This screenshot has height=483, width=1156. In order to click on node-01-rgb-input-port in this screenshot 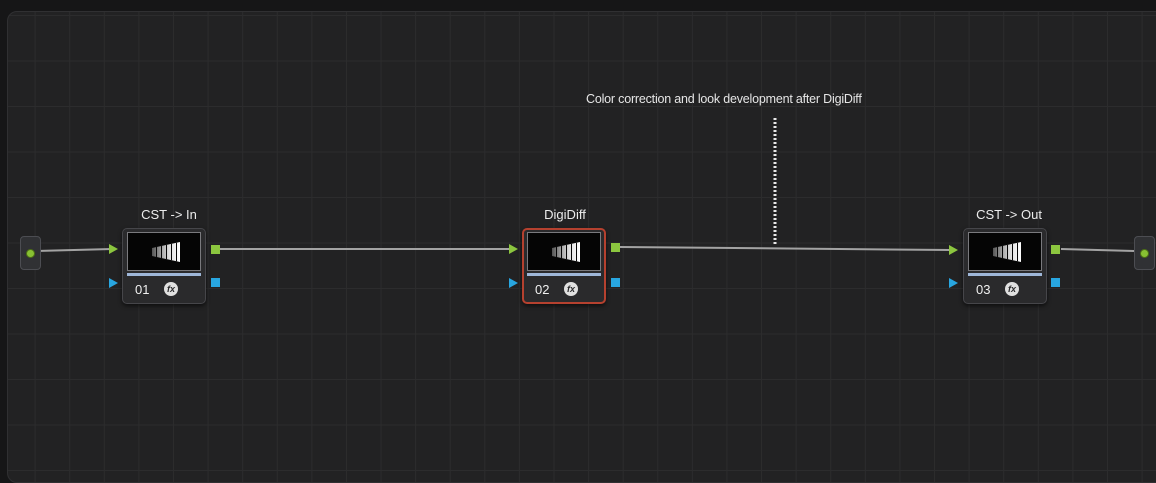, I will do `click(113, 249)`.